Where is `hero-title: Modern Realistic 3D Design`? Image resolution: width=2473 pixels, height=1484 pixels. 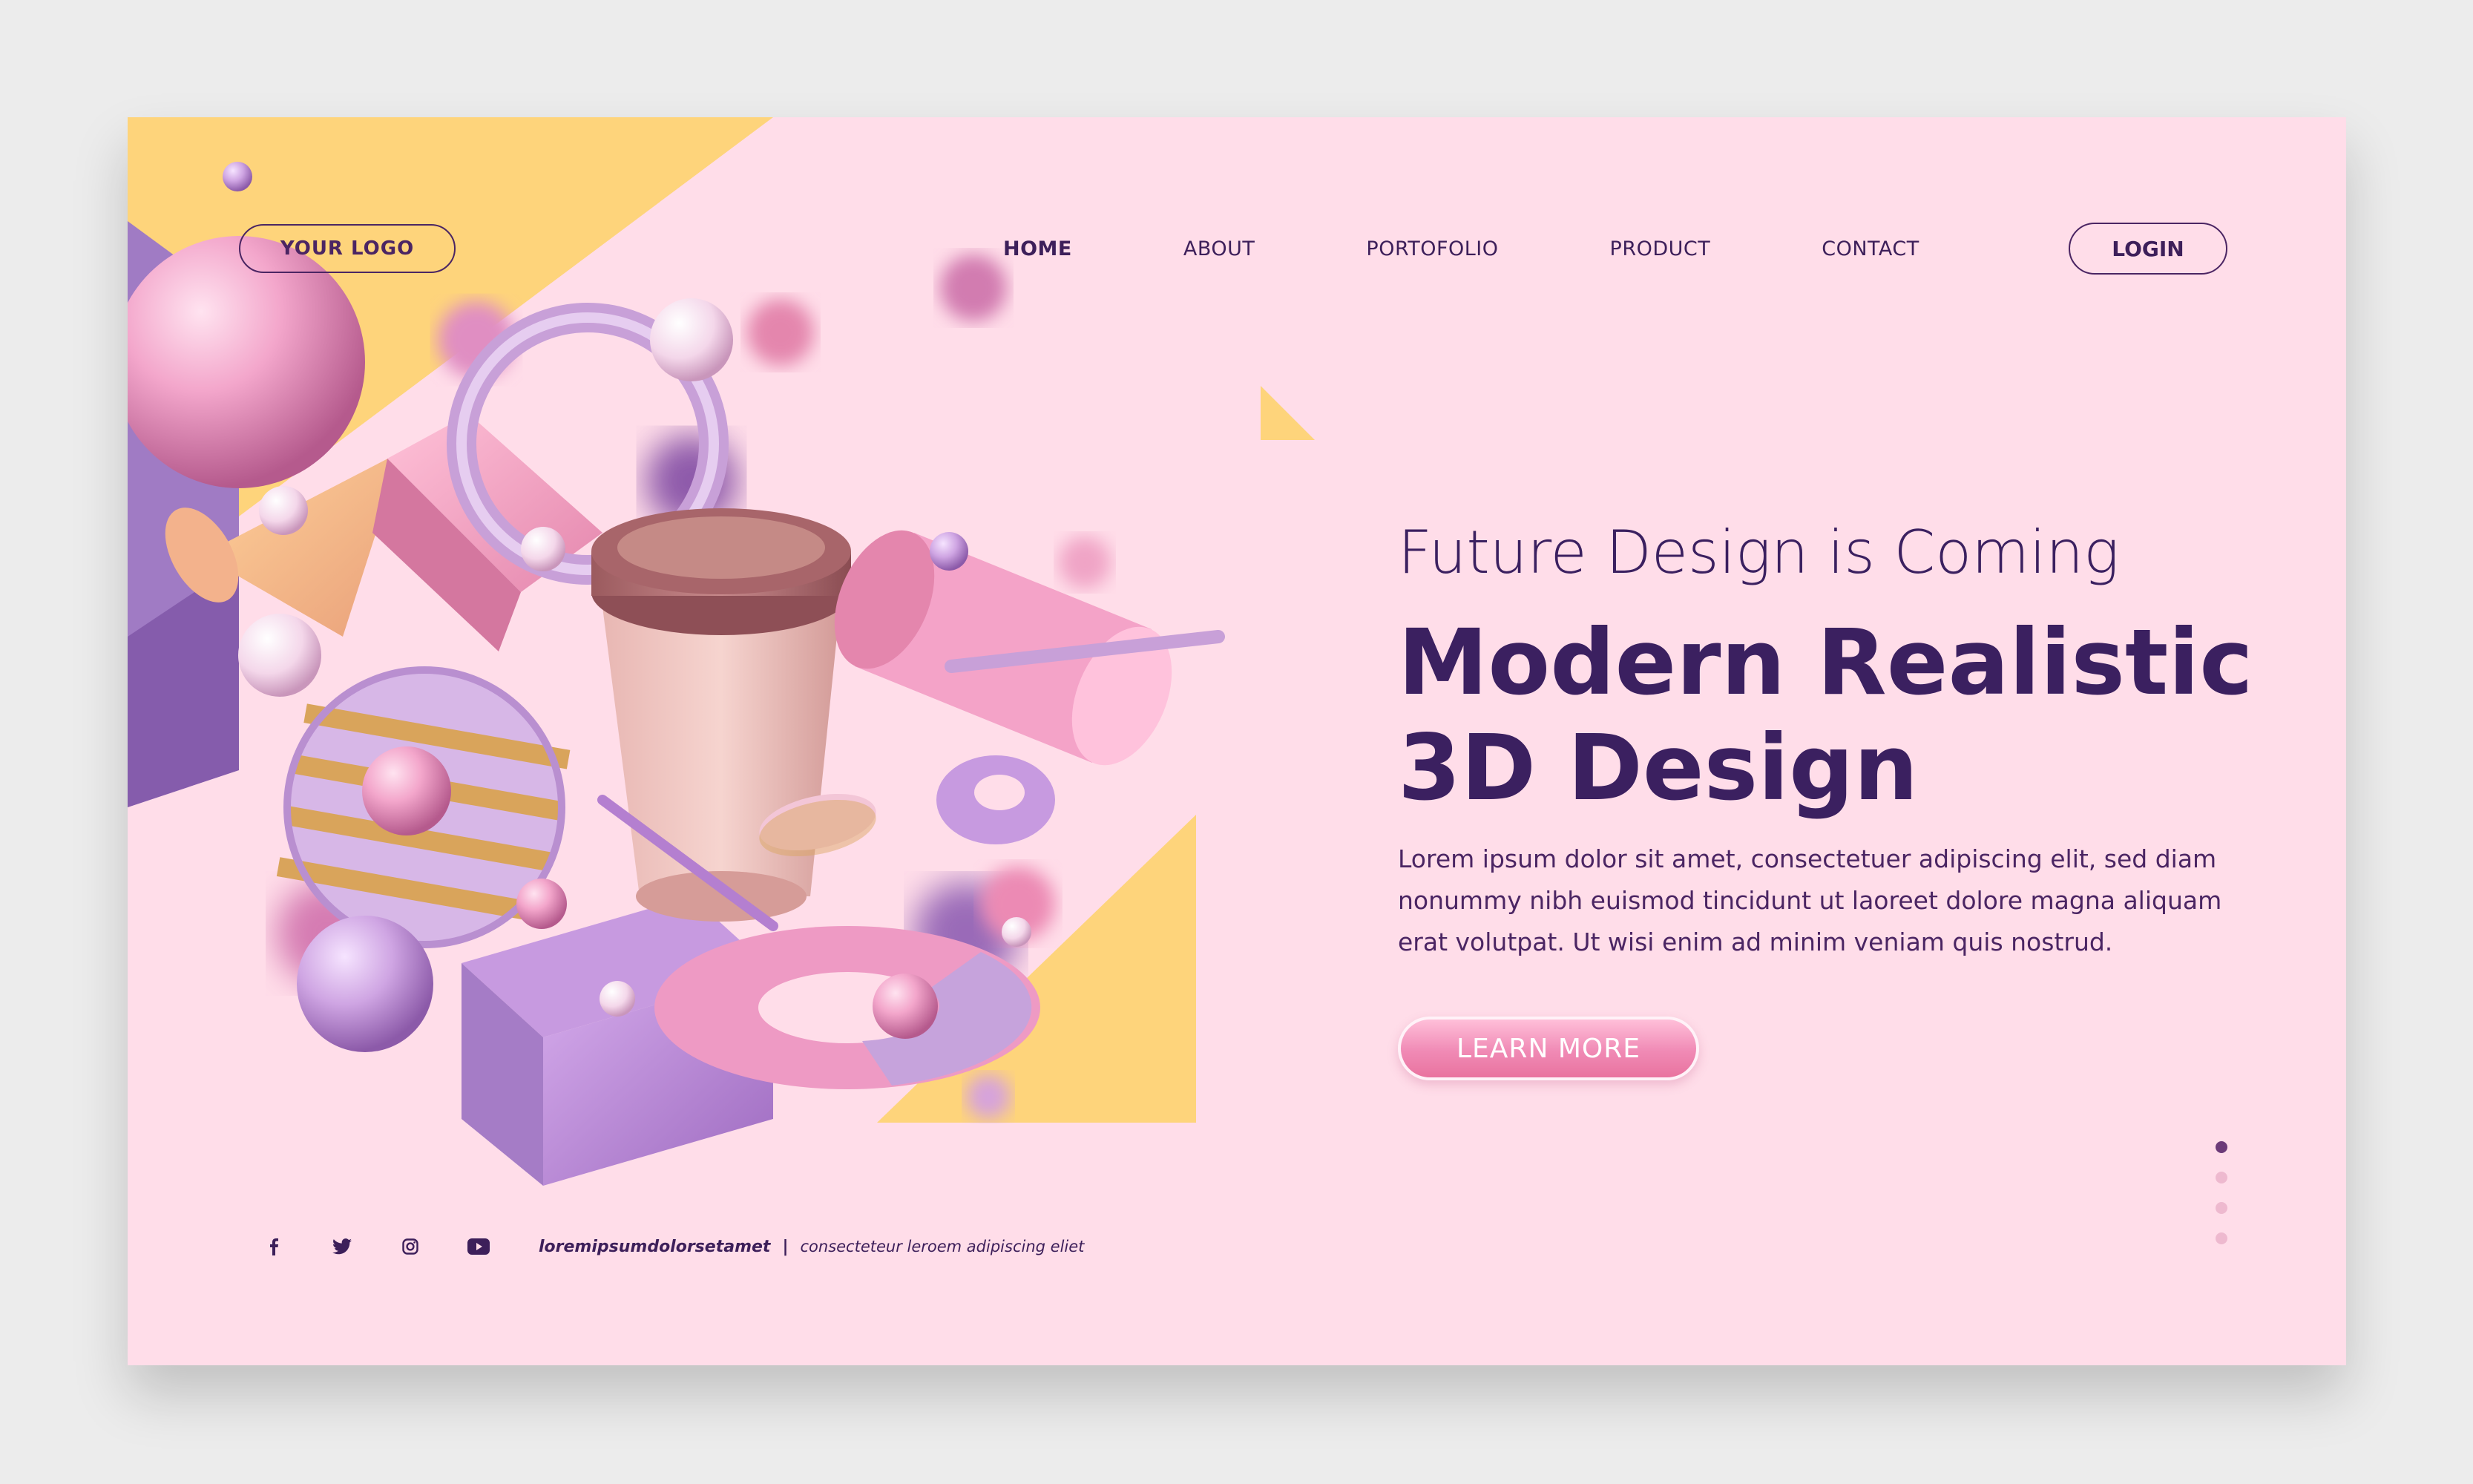 hero-title: Modern Realistic 3D Design is located at coordinates (1825, 715).